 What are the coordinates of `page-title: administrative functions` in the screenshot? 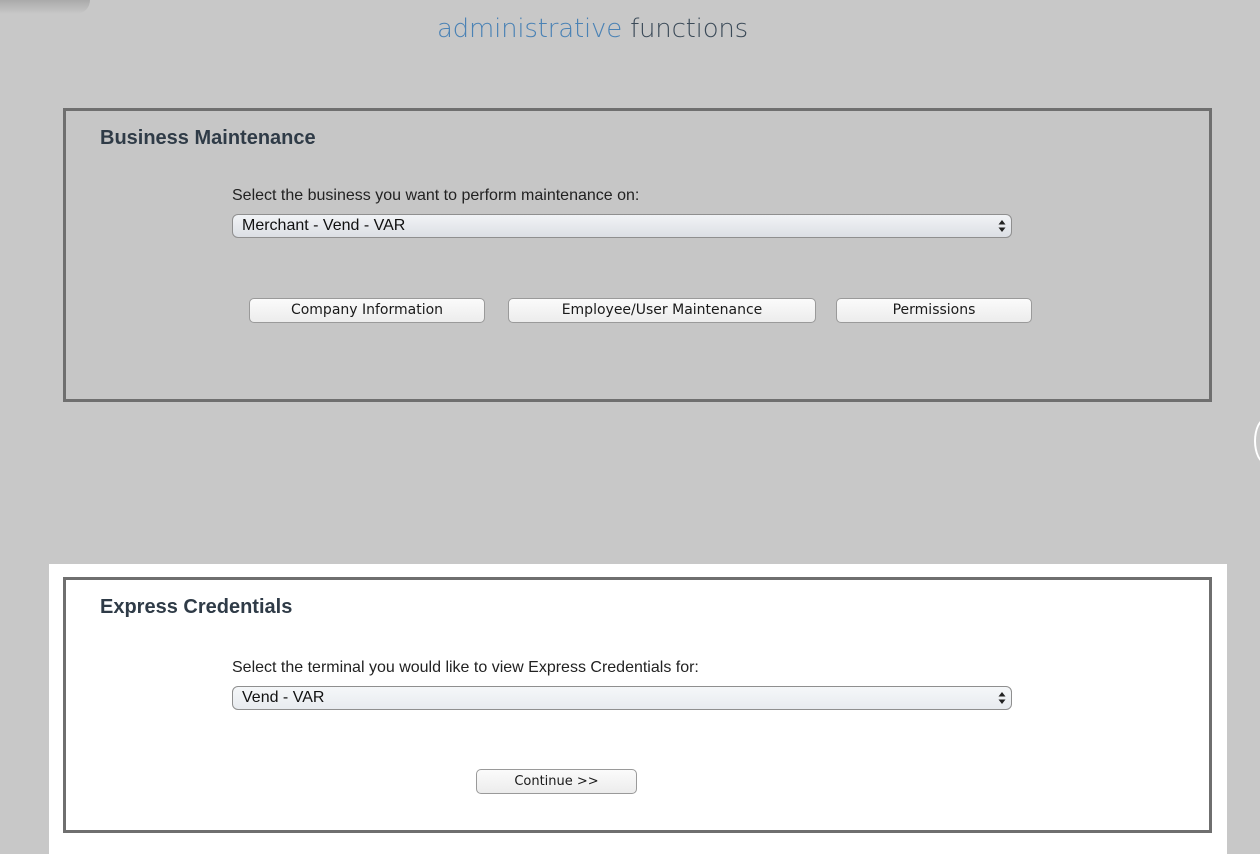 It's located at (592, 29).